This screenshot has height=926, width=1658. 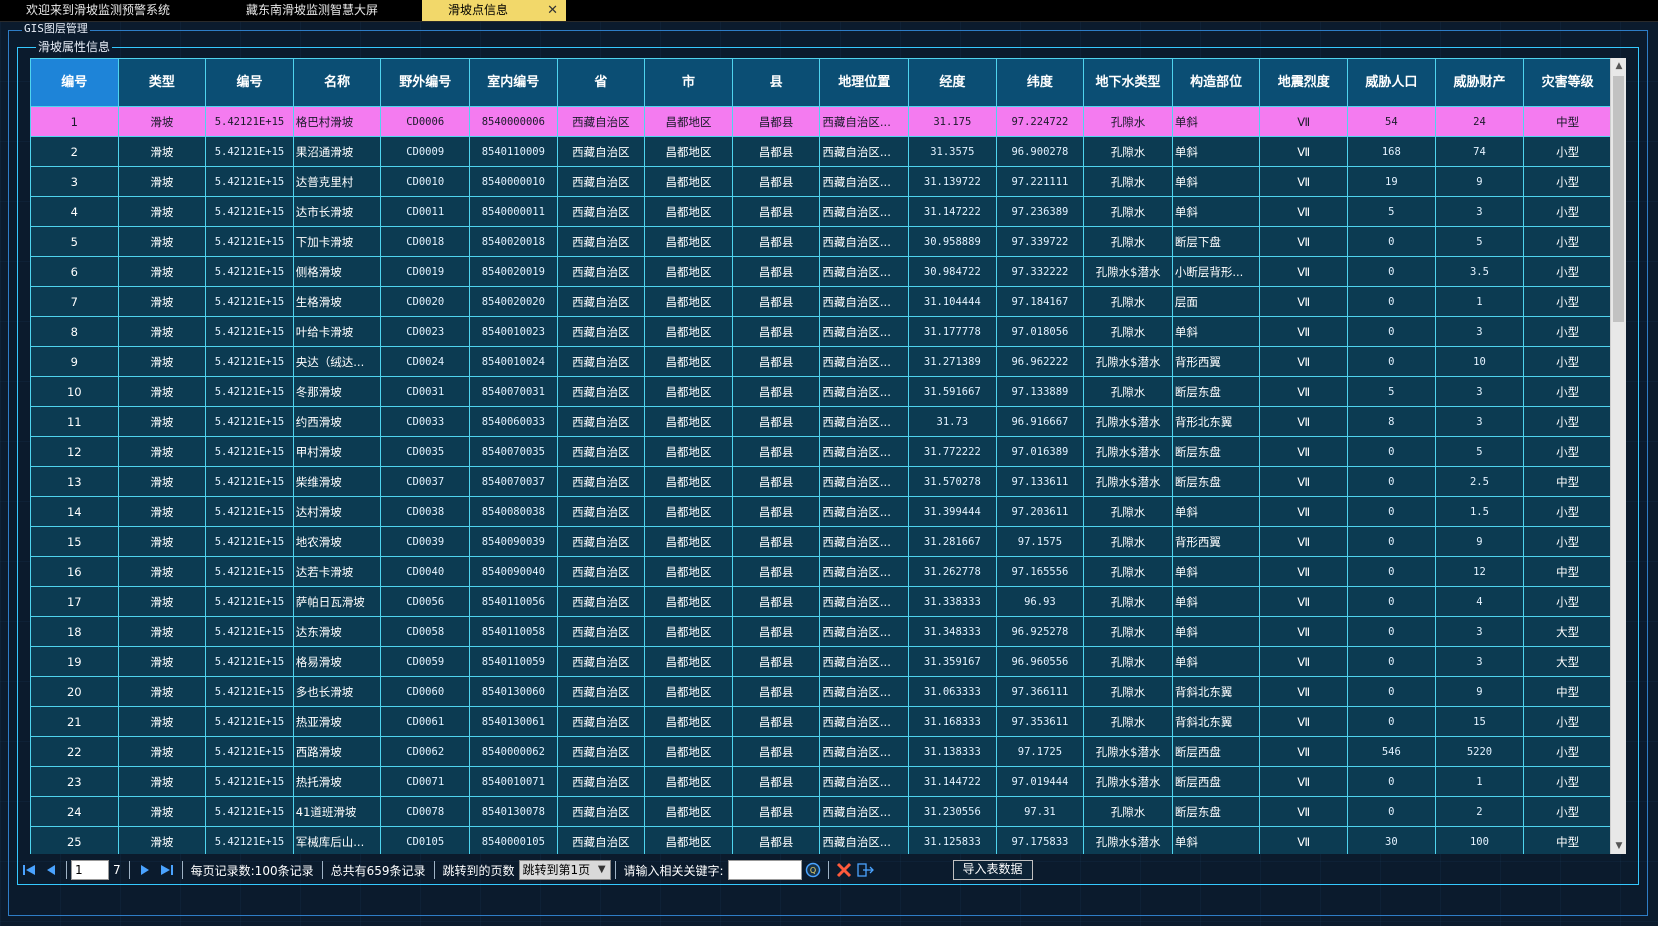 I want to click on table-cell: 8540110058, so click(x=513, y=631).